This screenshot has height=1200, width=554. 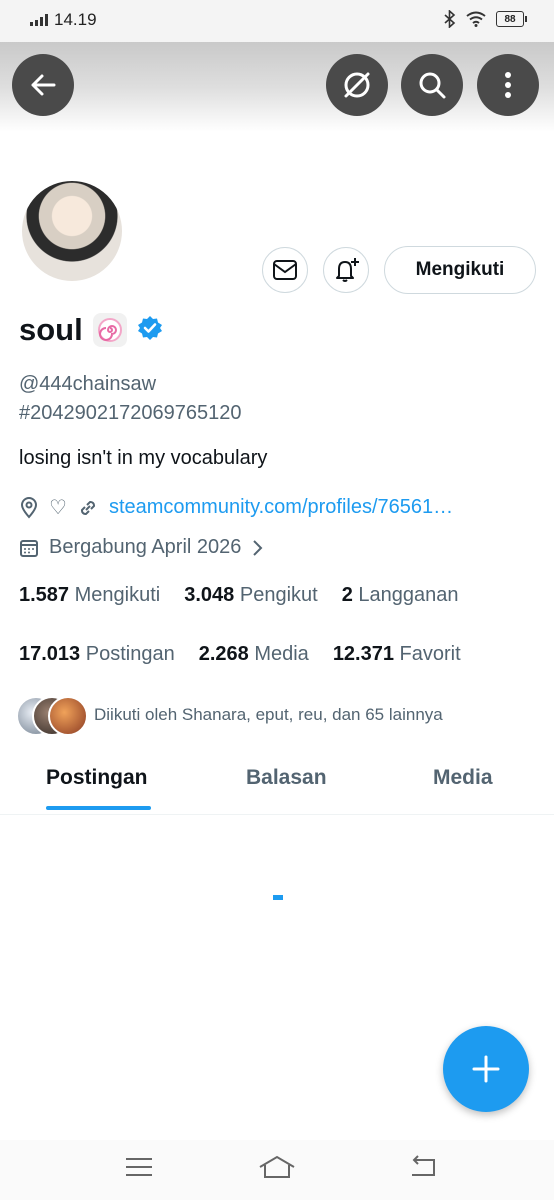 I want to click on tab-posts: Postingan, so click(x=97, y=778).